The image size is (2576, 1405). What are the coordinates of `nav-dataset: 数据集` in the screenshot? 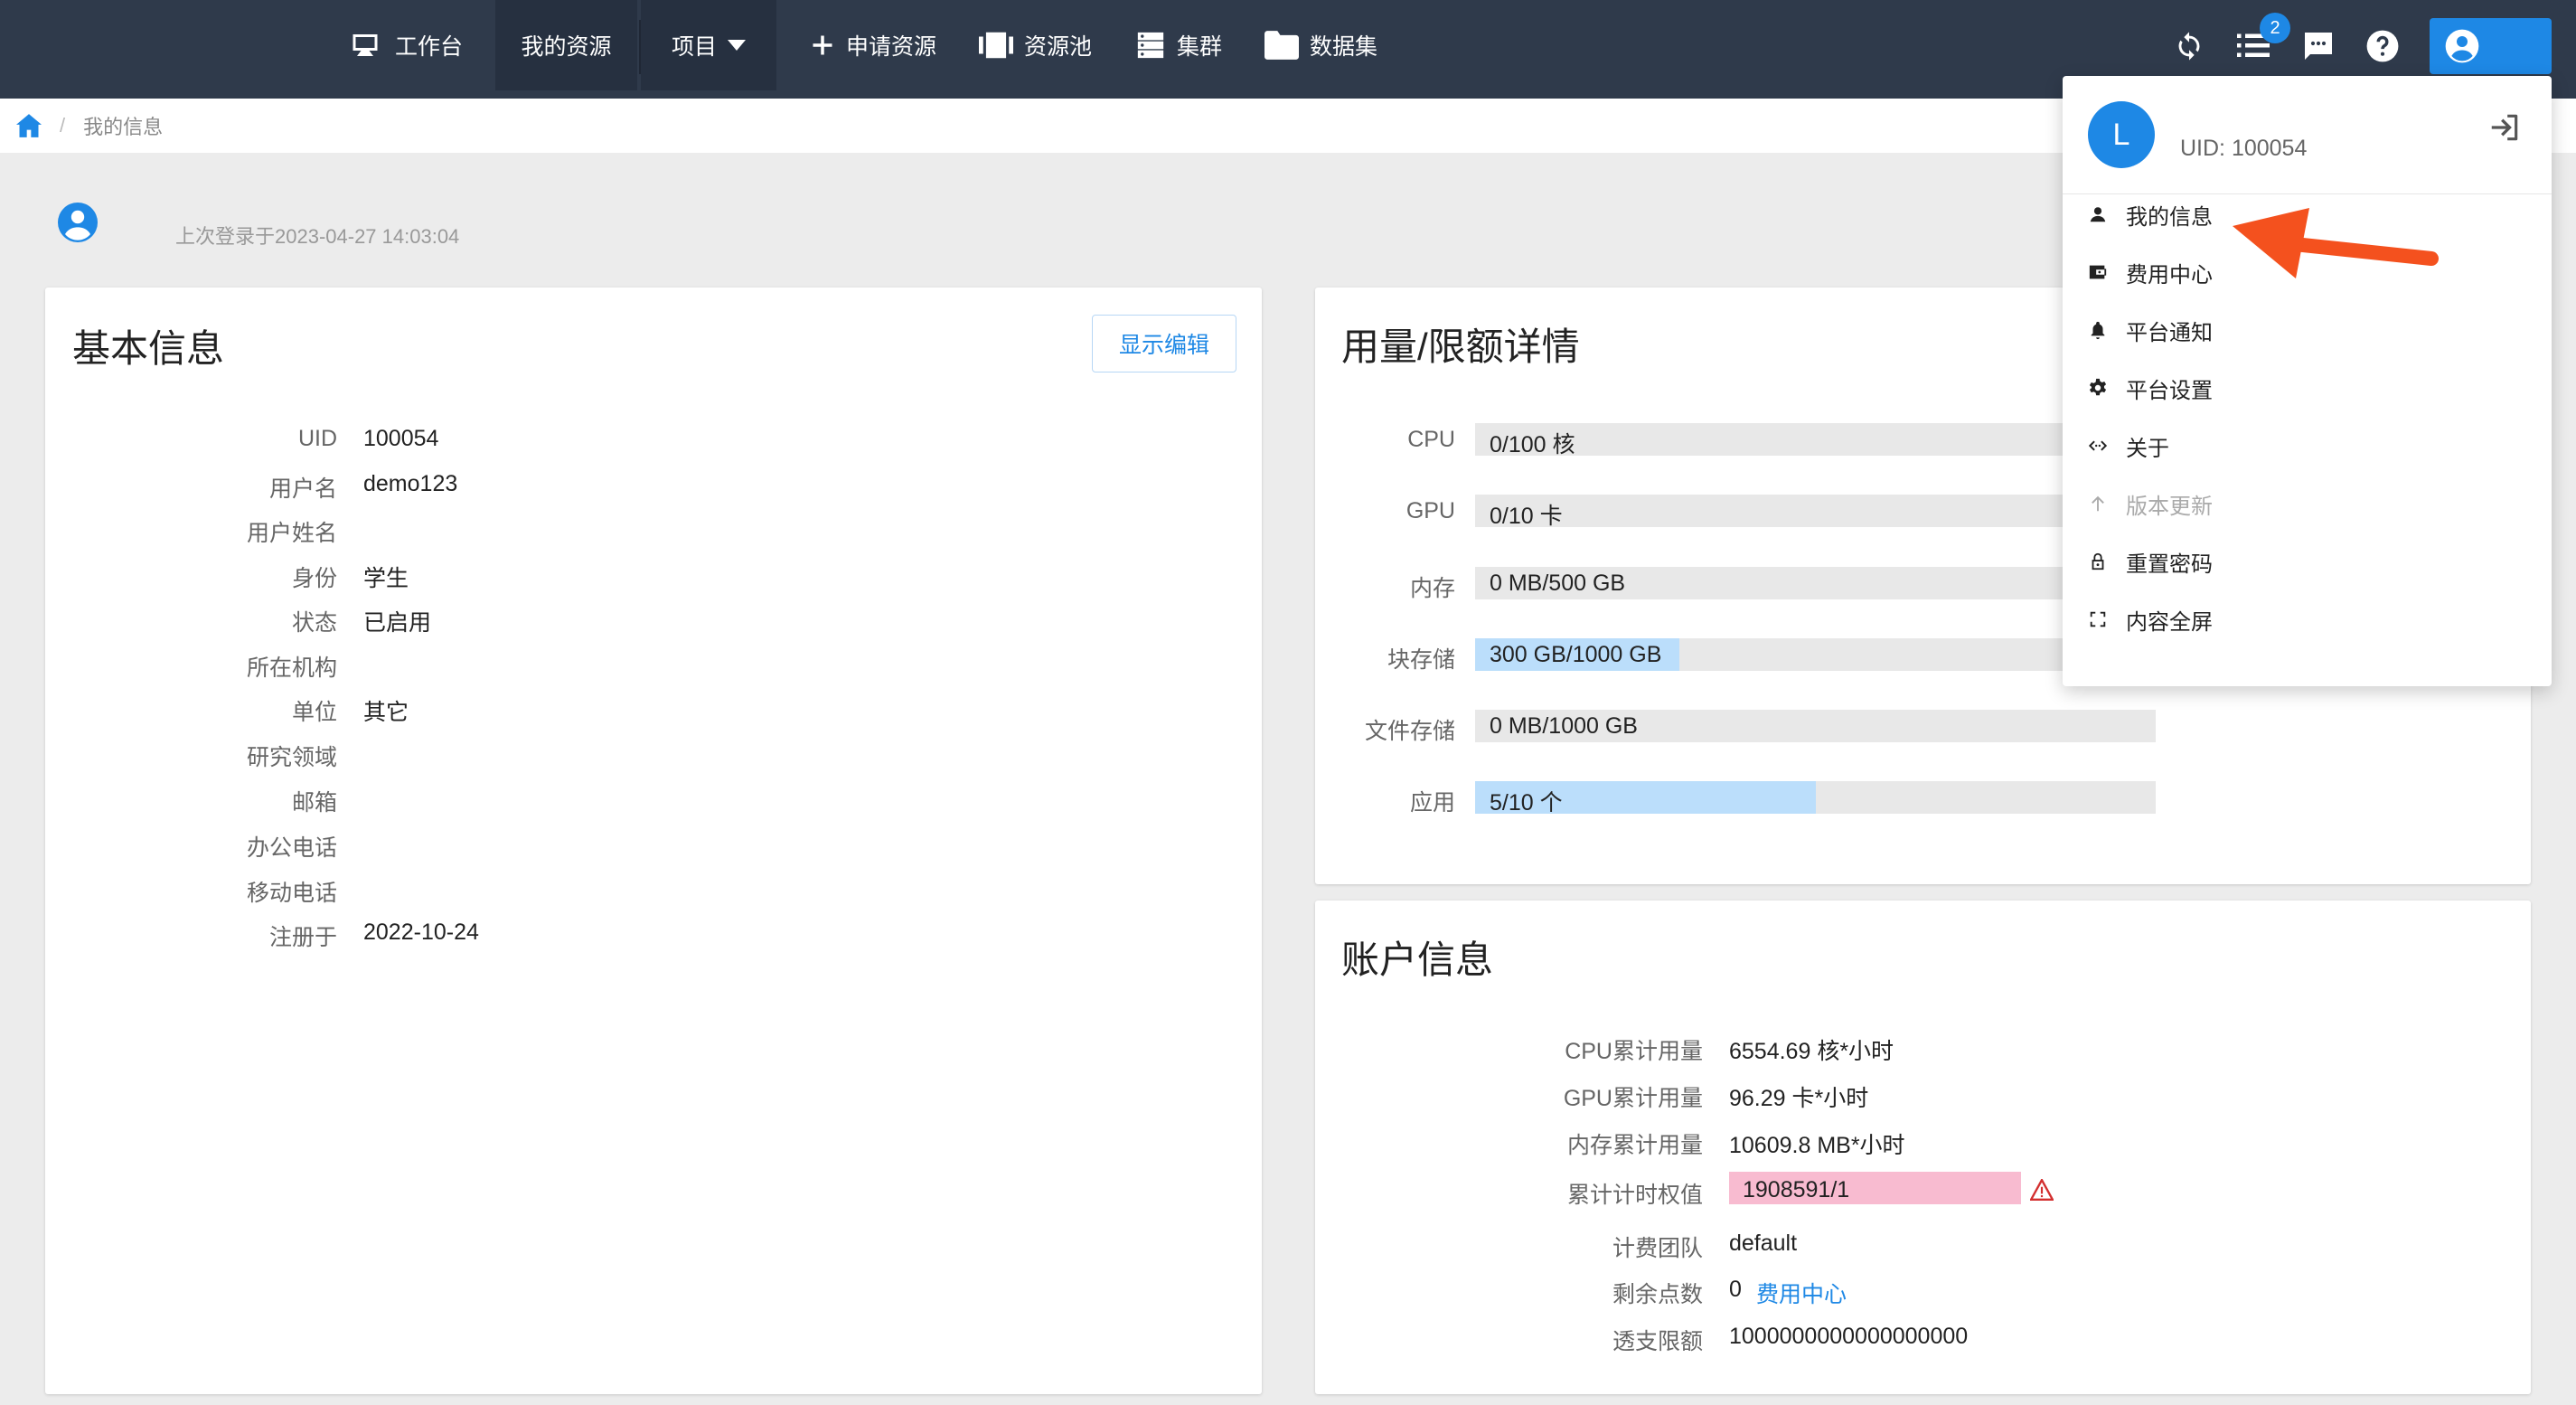 It's located at (1320, 45).